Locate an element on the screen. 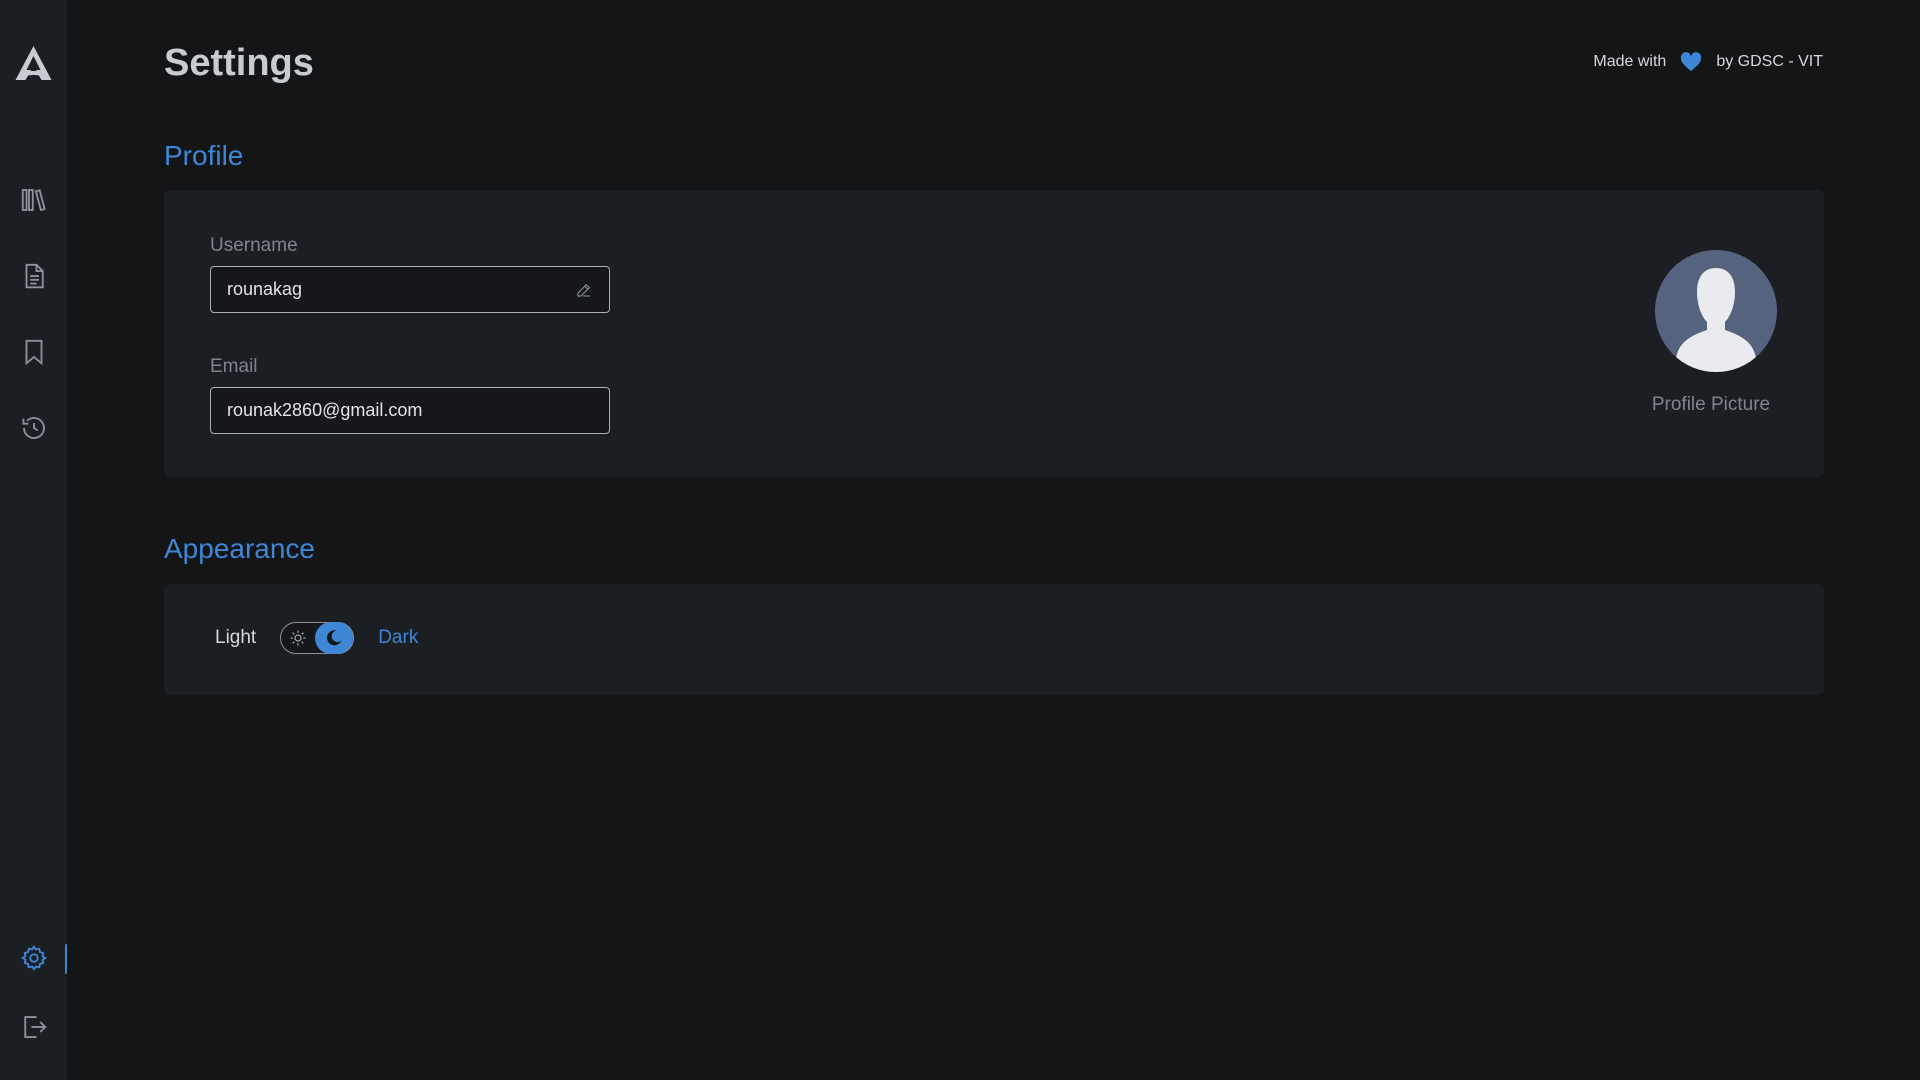 Image resolution: width=1920 pixels, height=1080 pixels. email-value: rounak2860@gmail.com is located at coordinates (410, 410).